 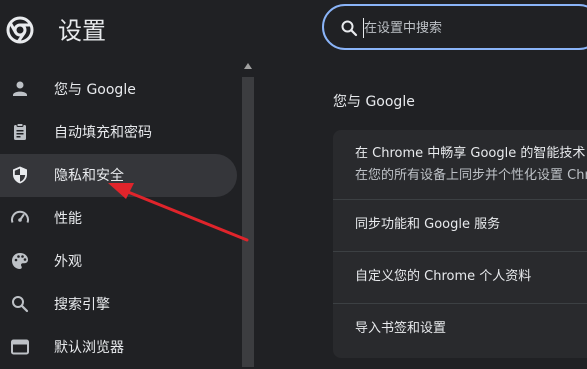 I want to click on sidebar-item-label: 外观, so click(x=68, y=262).